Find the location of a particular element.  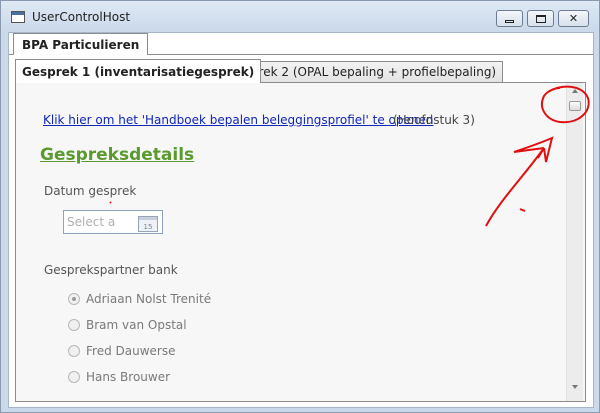

calendar-icon: 15 is located at coordinates (148, 224).